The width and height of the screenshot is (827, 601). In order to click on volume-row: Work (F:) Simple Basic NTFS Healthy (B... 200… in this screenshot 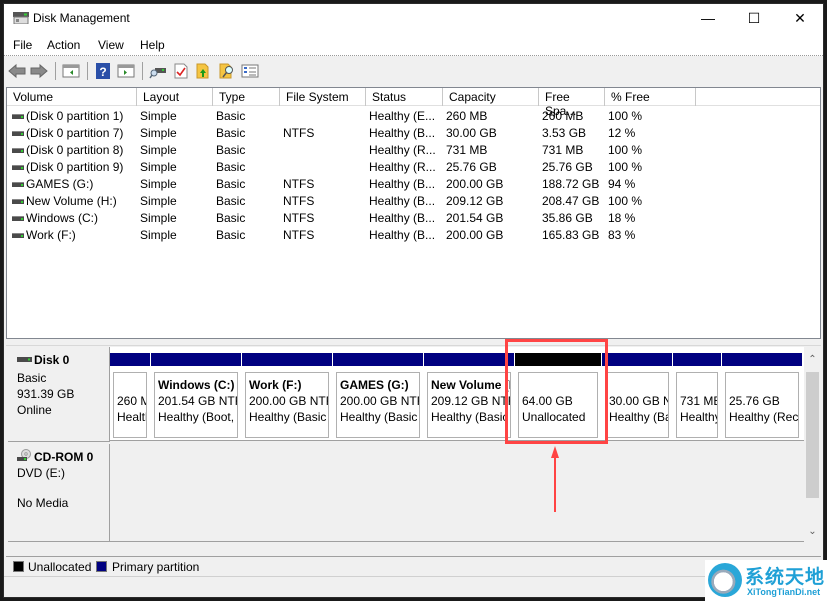, I will do `click(413, 235)`.